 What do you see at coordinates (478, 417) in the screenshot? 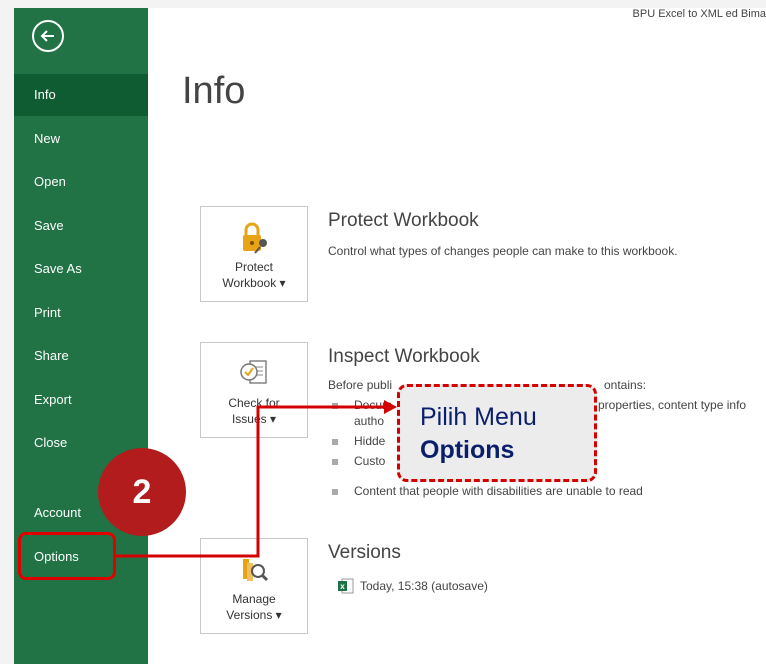
I see `callout-line-1: Pilih Menu` at bounding box center [478, 417].